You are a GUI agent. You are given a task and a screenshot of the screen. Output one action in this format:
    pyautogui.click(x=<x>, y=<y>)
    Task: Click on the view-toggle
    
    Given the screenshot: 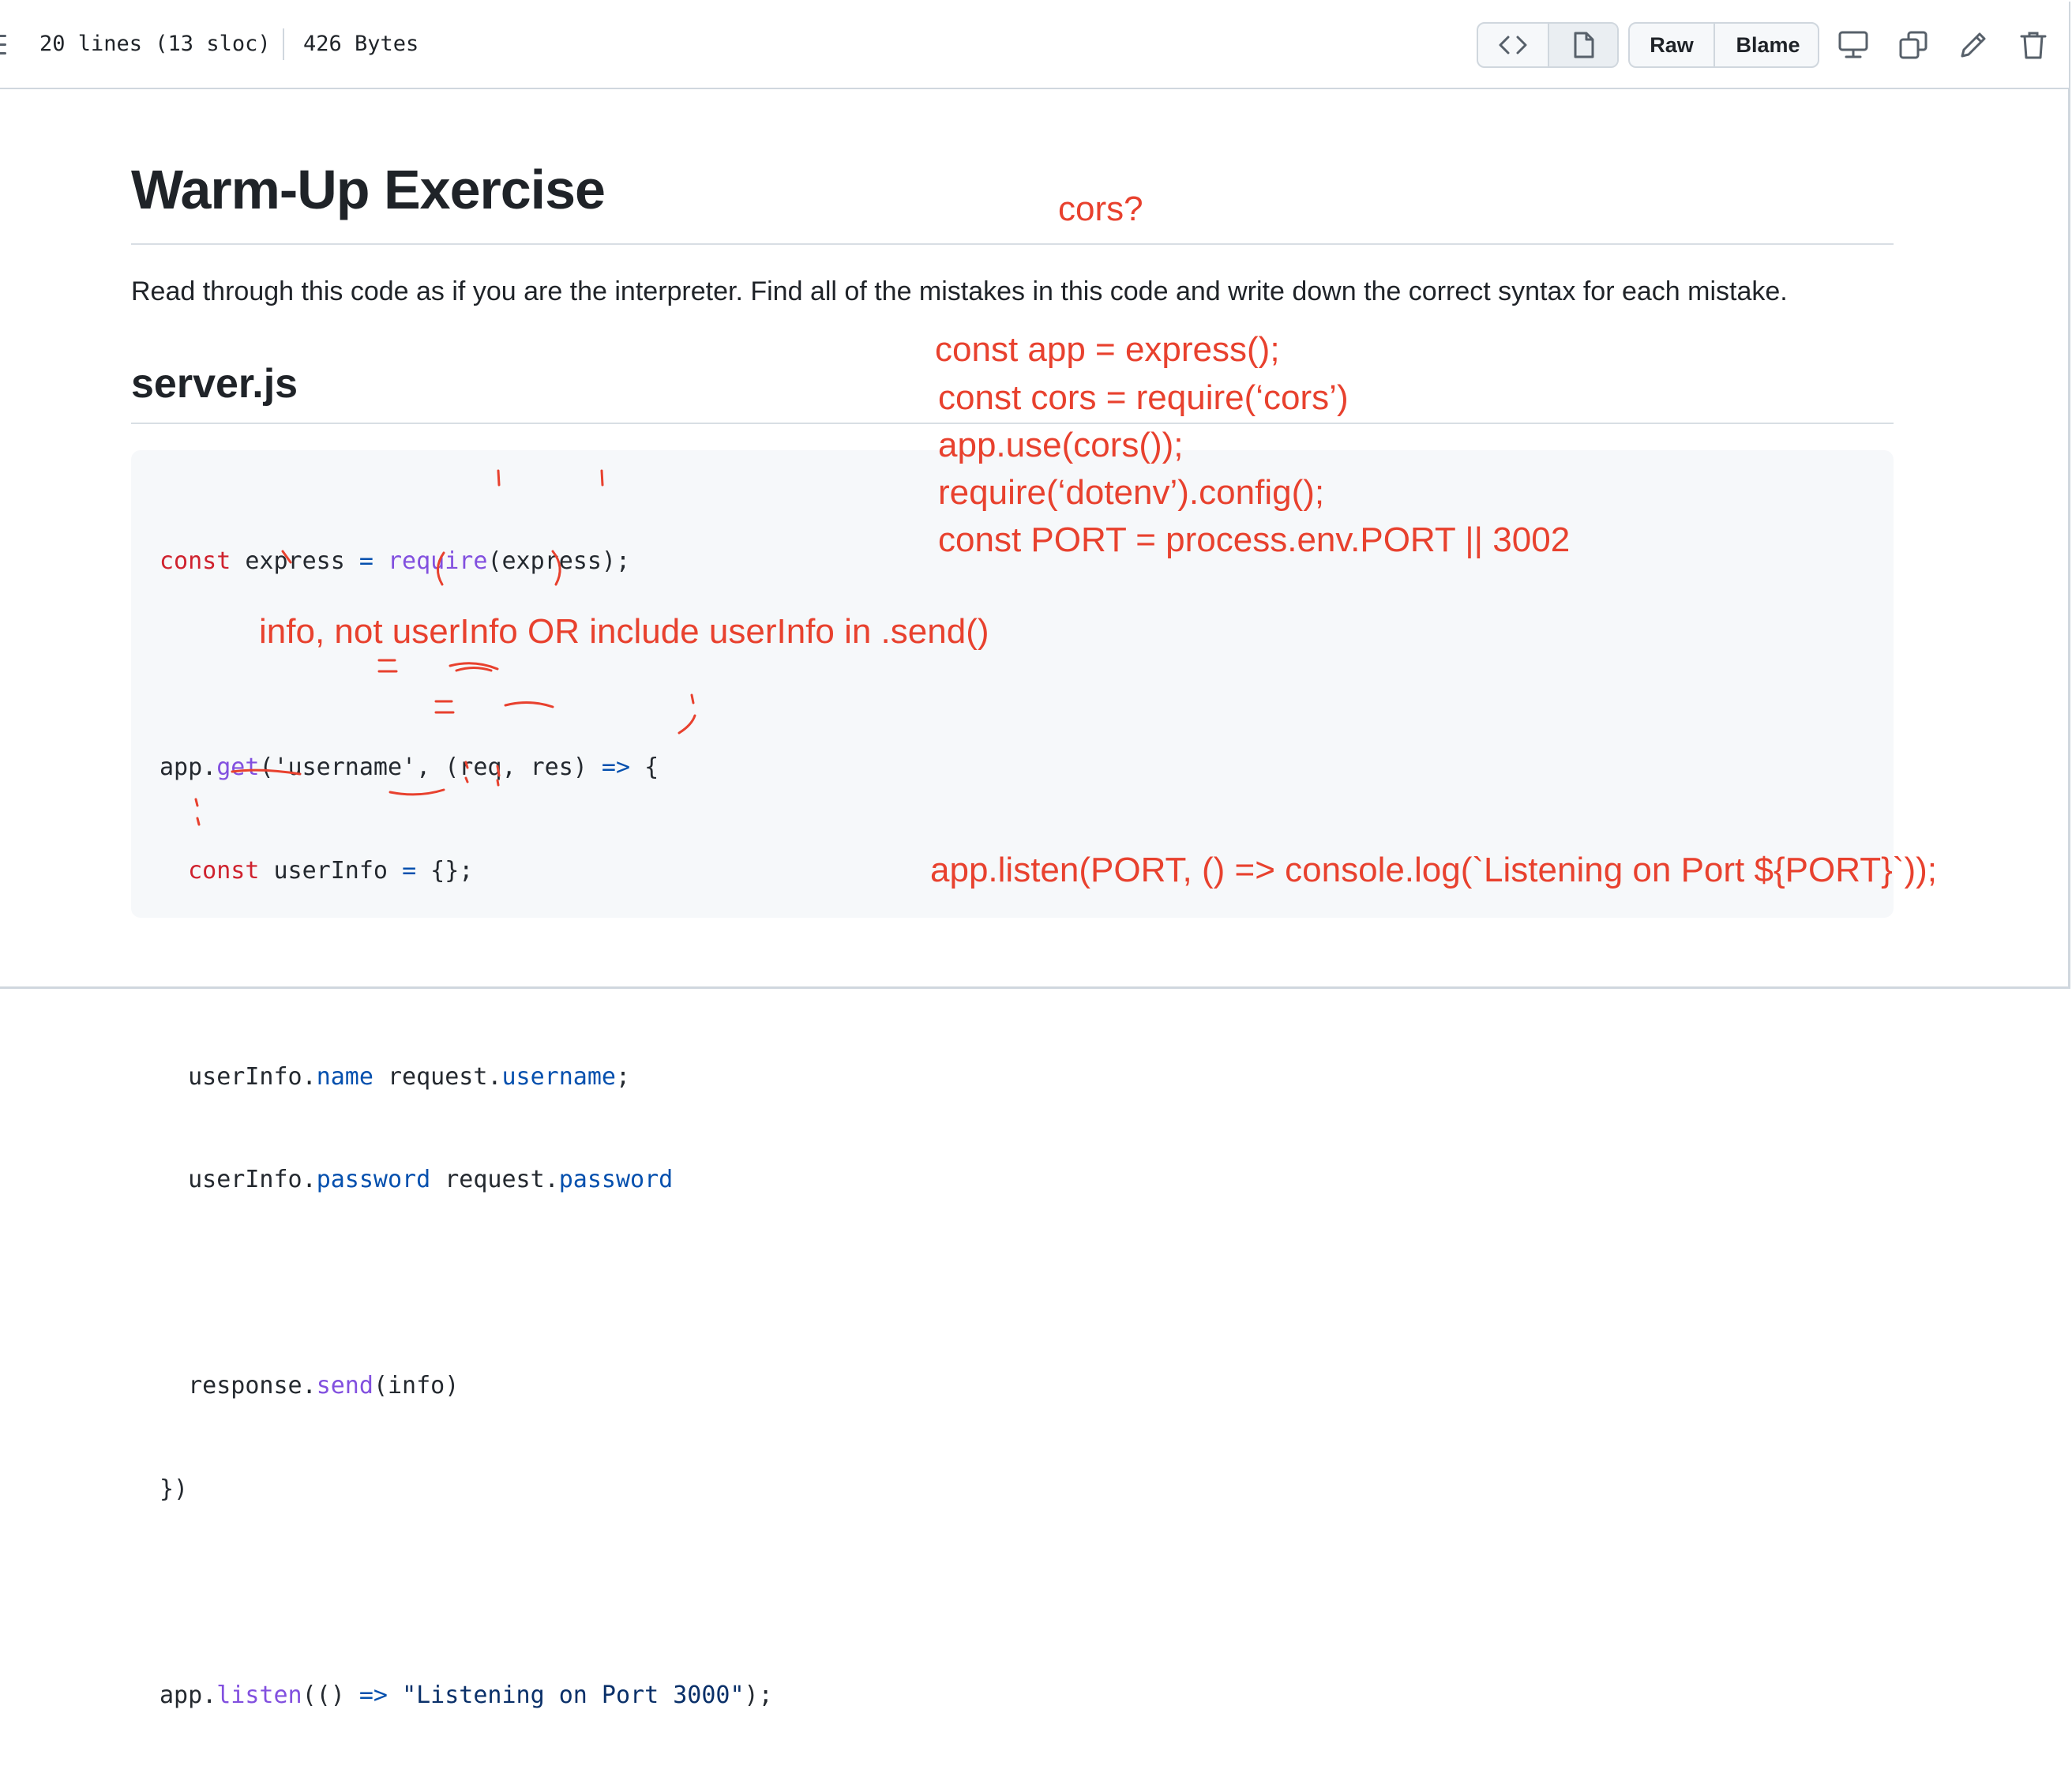 What is the action you would take?
    pyautogui.click(x=1548, y=45)
    